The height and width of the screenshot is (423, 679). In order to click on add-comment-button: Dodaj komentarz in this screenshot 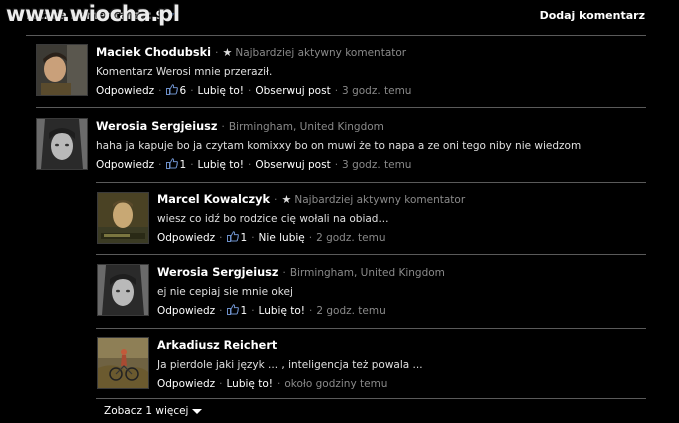, I will do `click(592, 15)`.